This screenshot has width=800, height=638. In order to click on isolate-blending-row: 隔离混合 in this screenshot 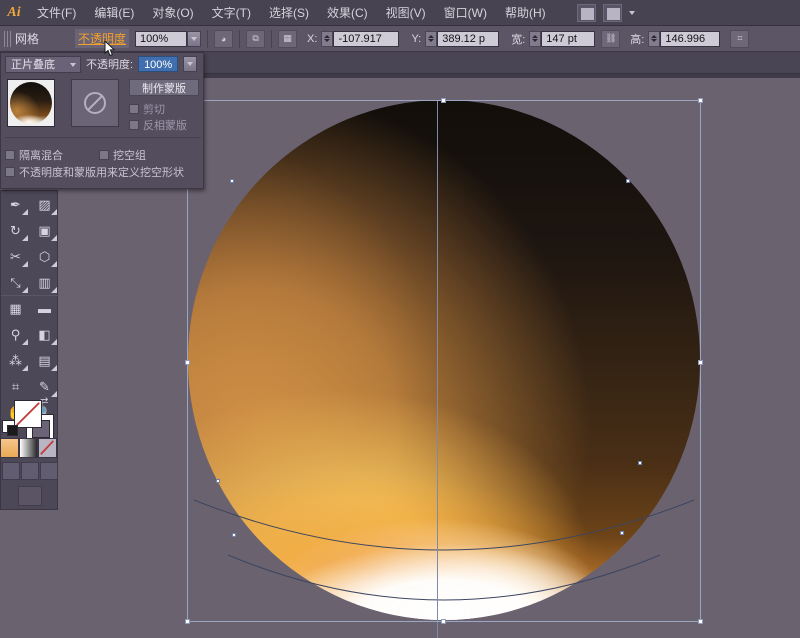, I will do `click(34, 155)`.